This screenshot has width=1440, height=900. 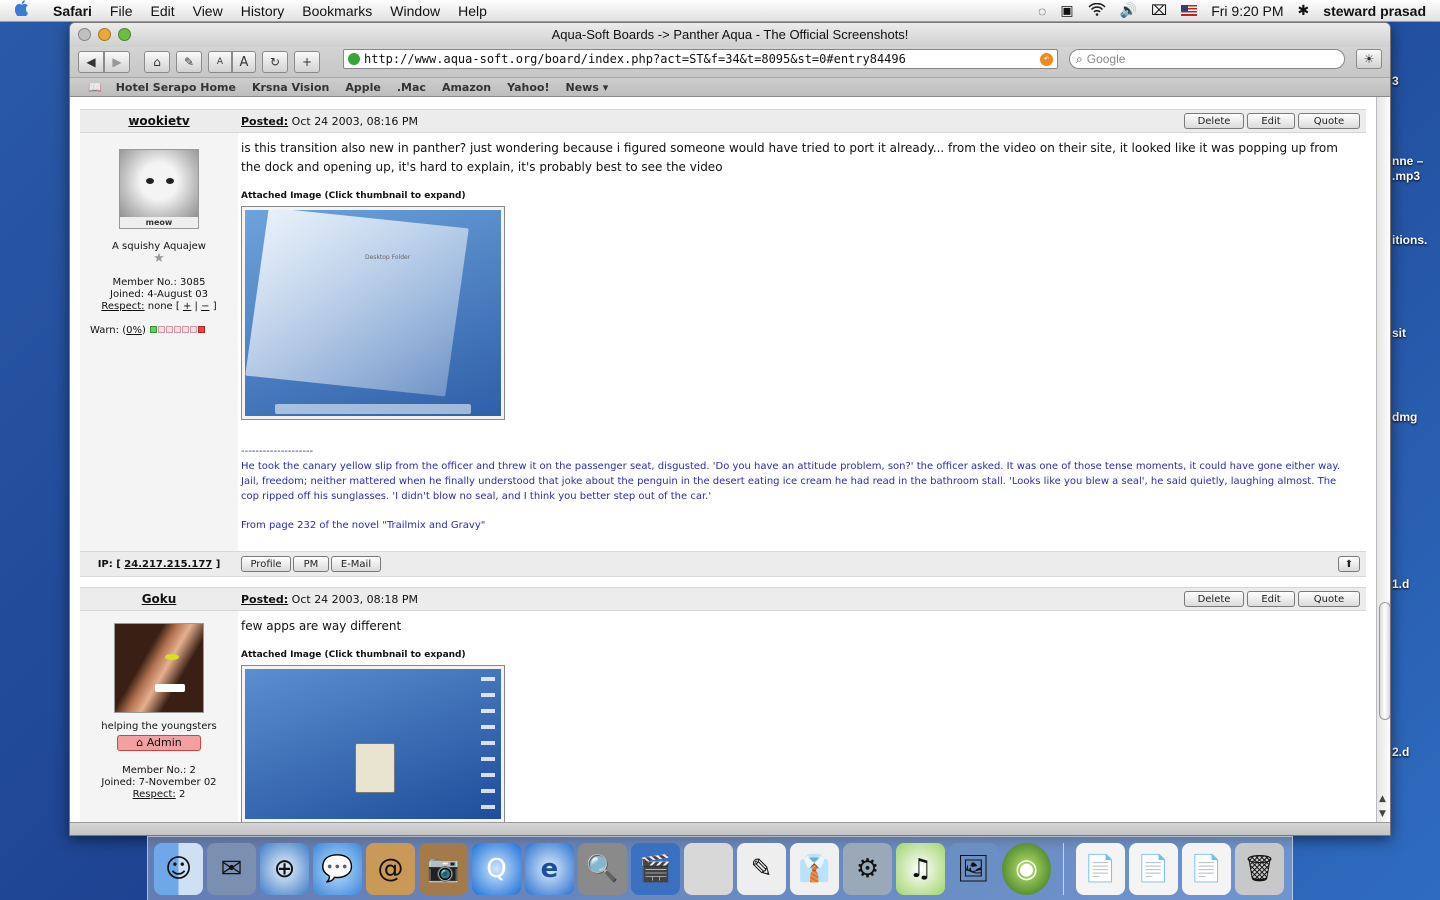 I want to click on reload-button: ↻, so click(x=275, y=62).